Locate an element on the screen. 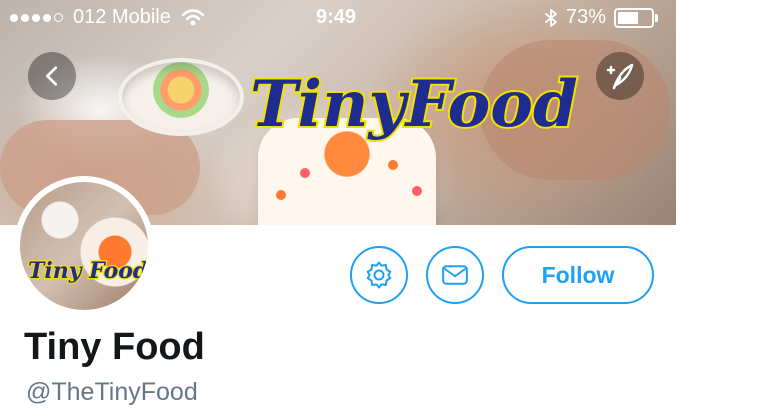 The width and height of the screenshot is (774, 416). follow-button-label: Follow is located at coordinates (578, 274).